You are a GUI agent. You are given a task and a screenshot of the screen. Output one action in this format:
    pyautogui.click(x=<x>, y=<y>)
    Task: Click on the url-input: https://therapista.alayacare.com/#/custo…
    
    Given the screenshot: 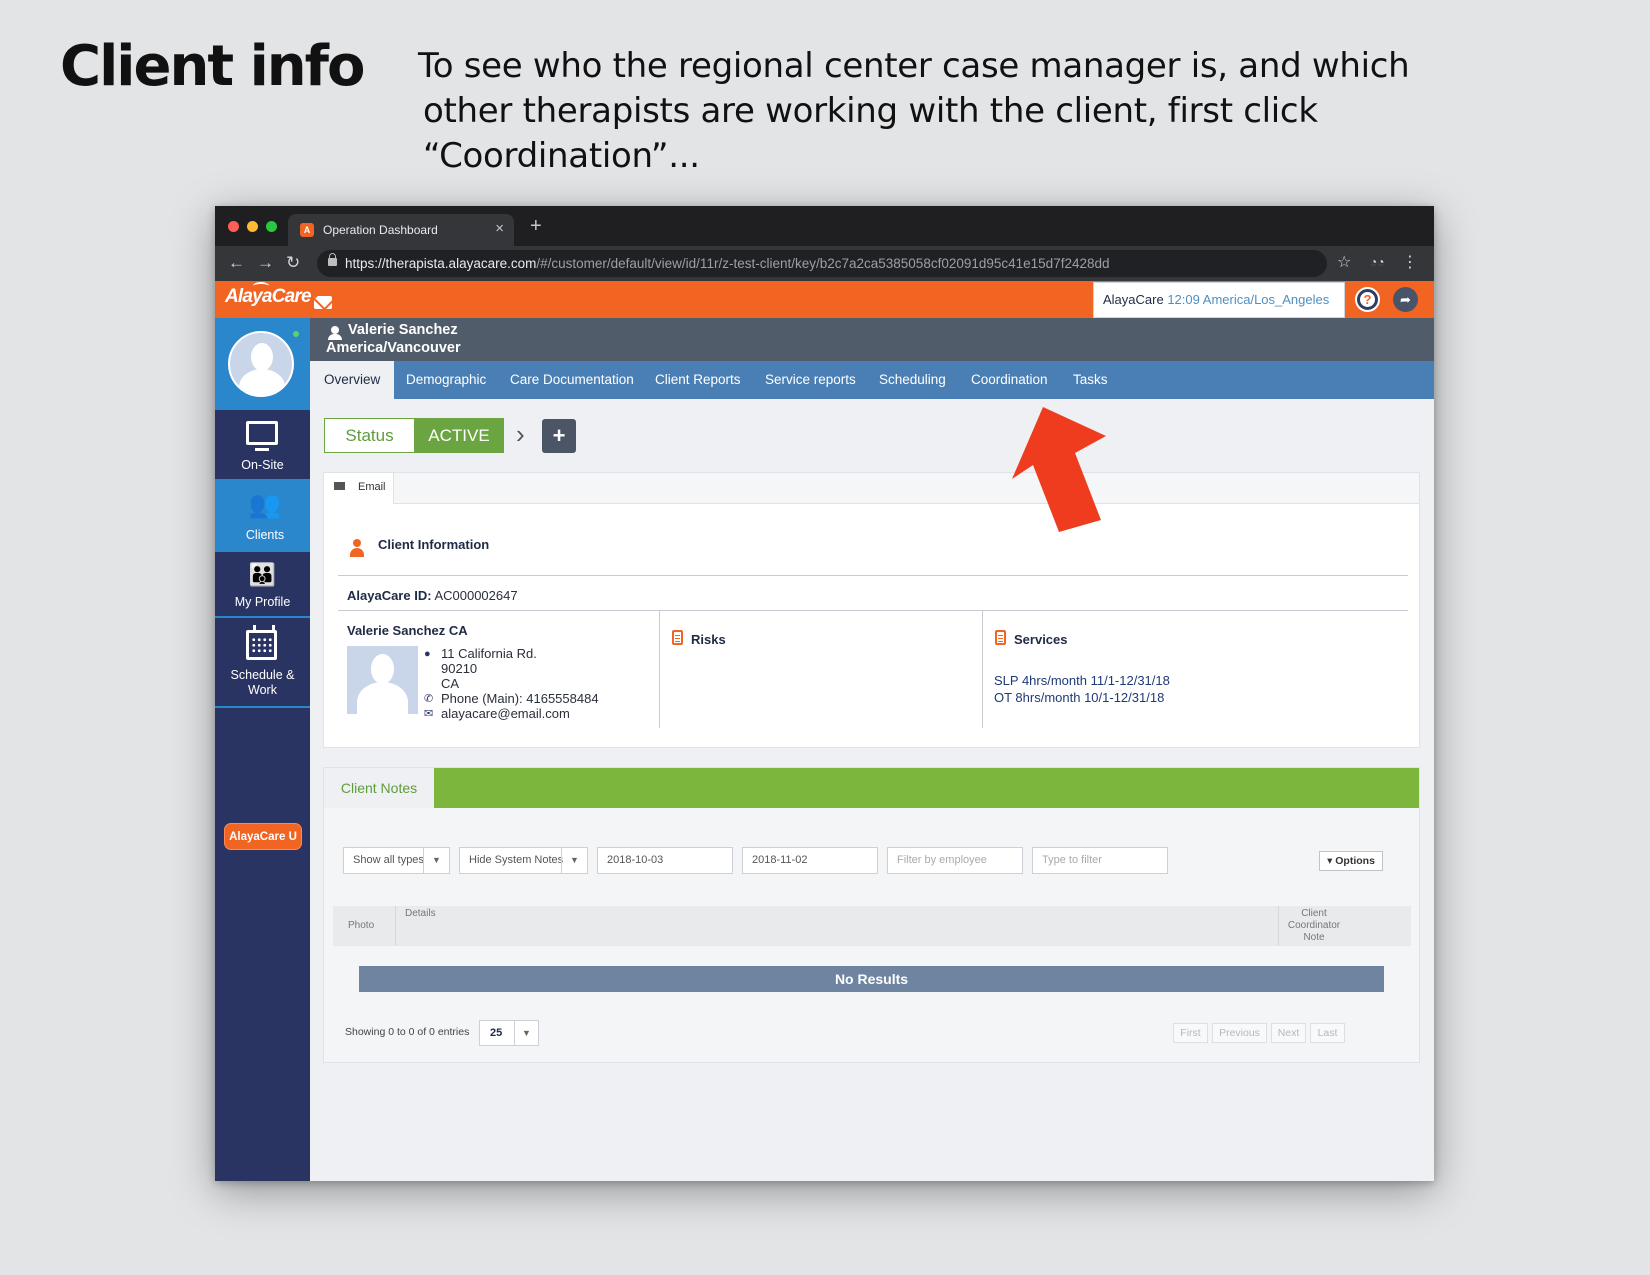 What is the action you would take?
    pyautogui.click(x=822, y=263)
    